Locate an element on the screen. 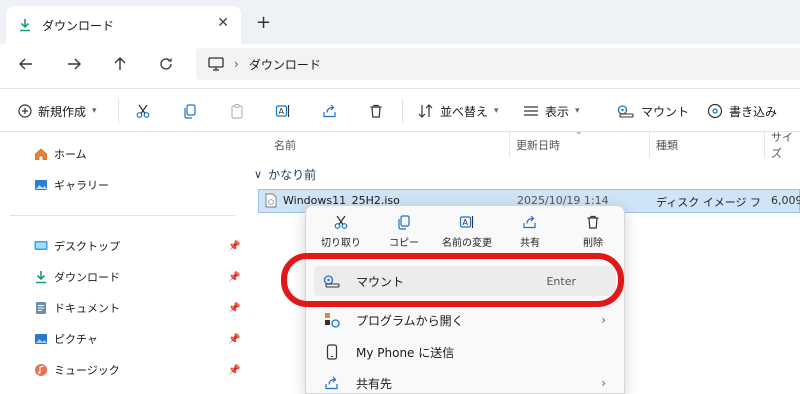 Image resolution: width=800 pixels, height=394 pixels. sidebar-item-label: ピクチャ is located at coordinates (76, 339).